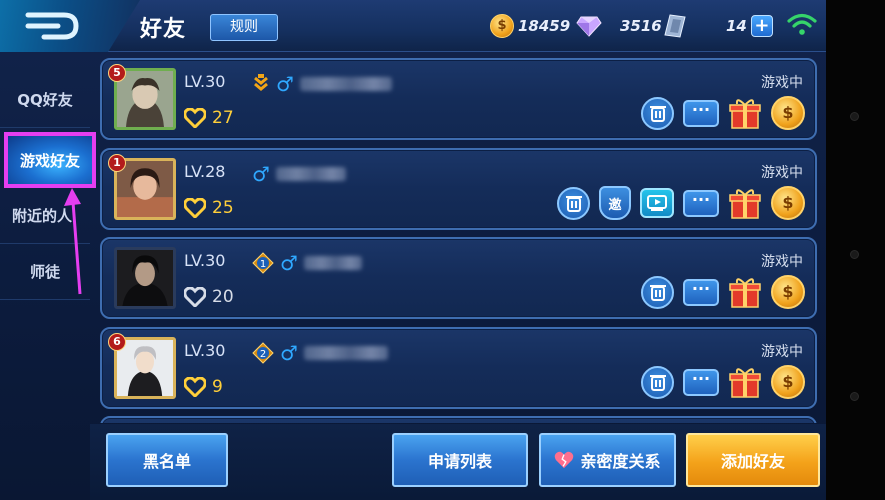  I want to click on annotation-arrow, so click(73, 241).